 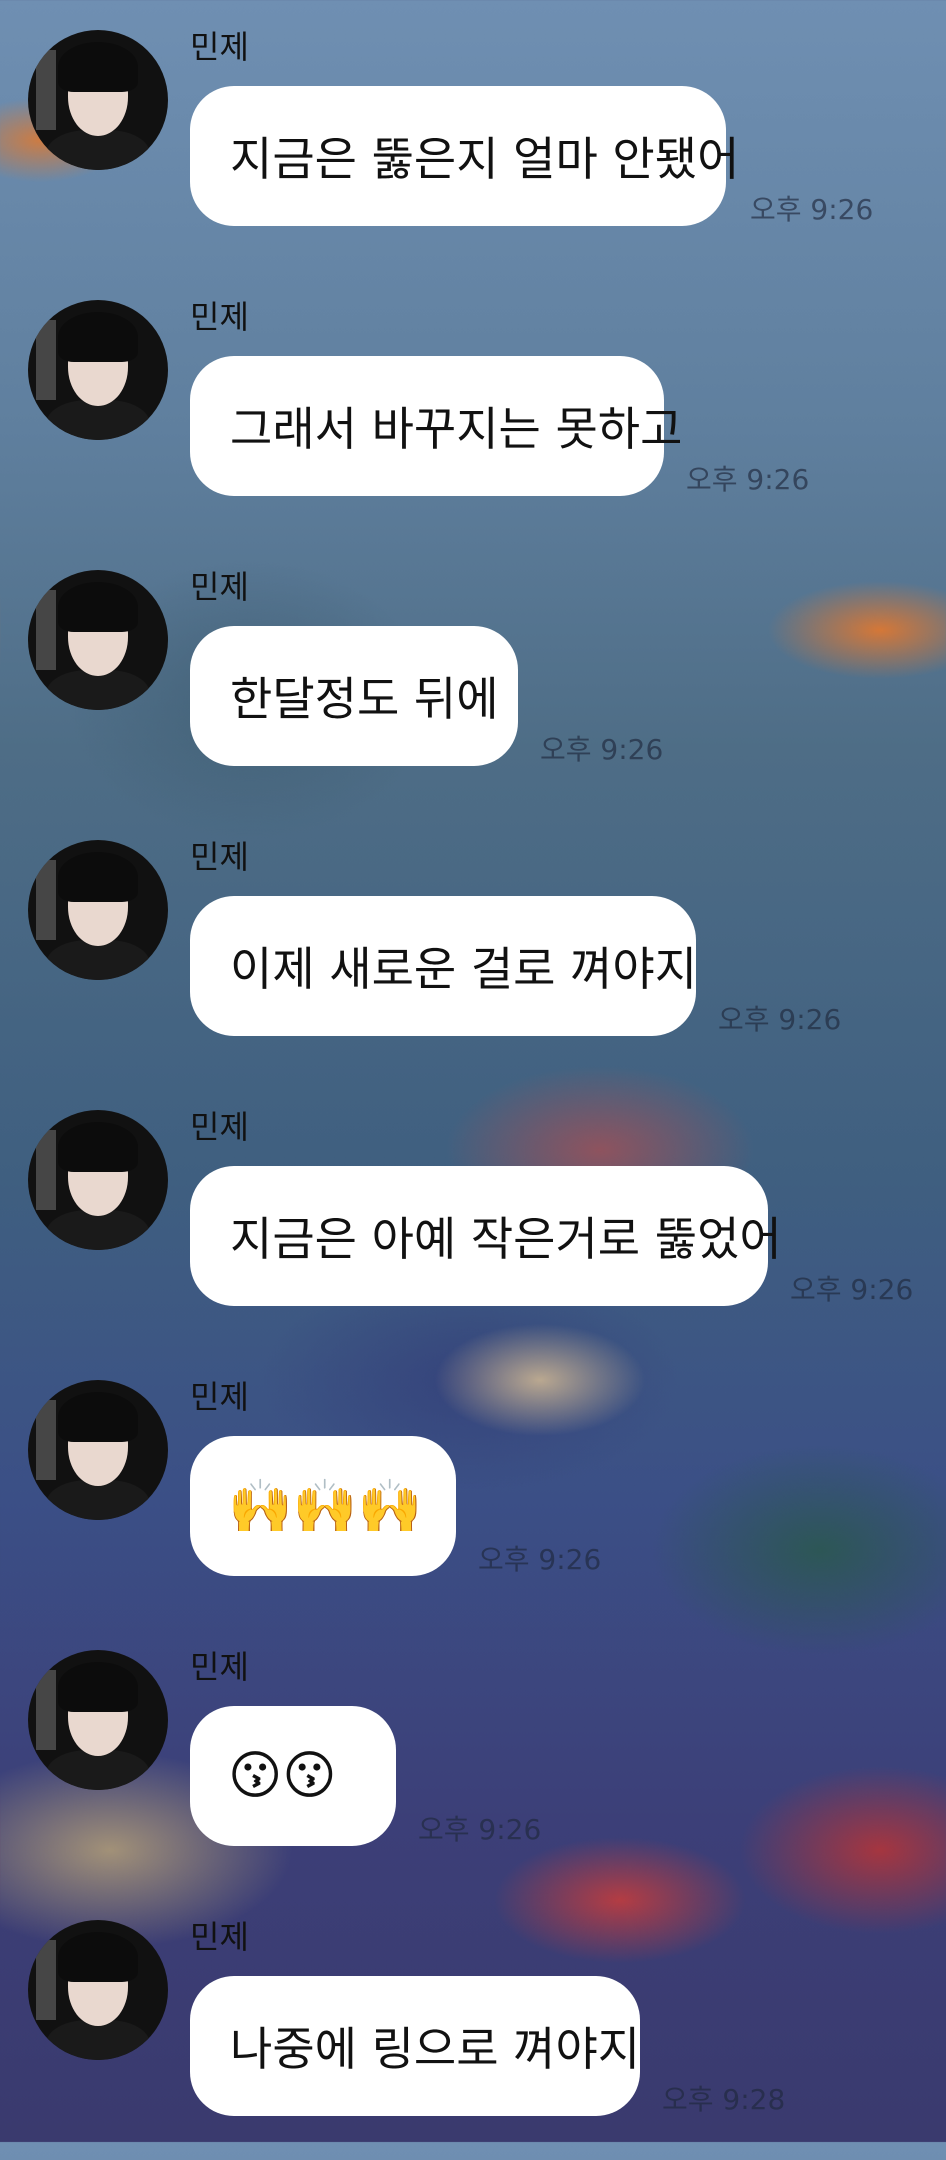 I want to click on message-text: 지금은 뚫은지 얼마 안됐어, so click(x=485, y=159).